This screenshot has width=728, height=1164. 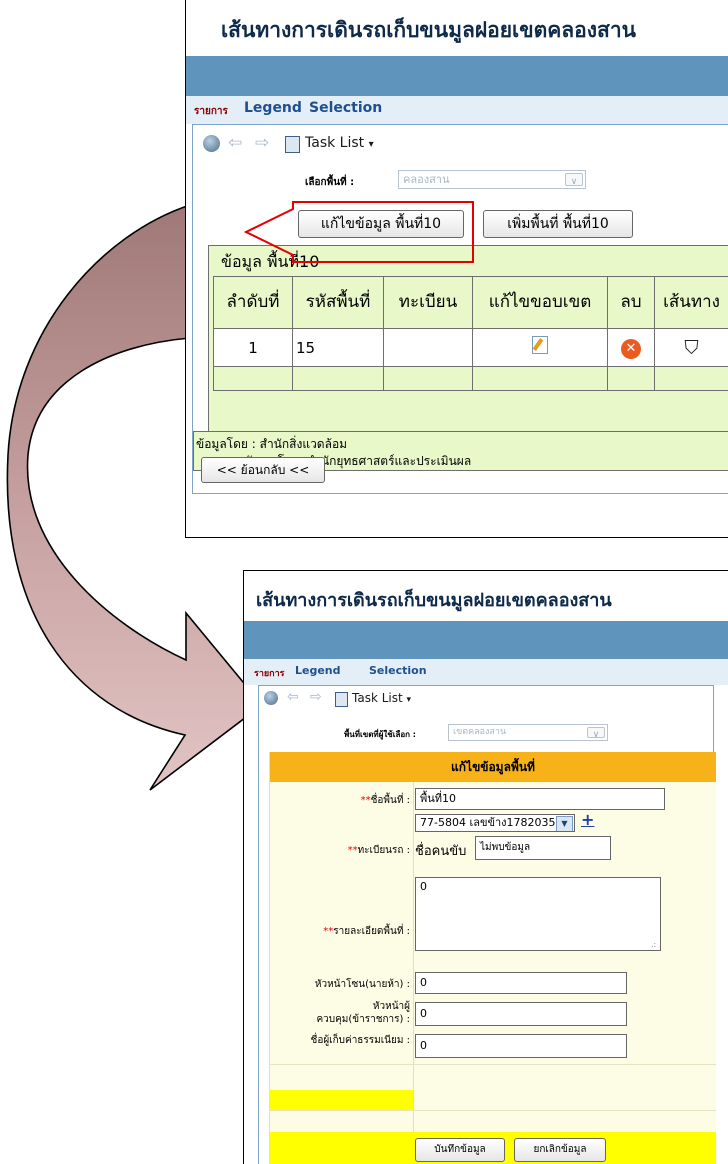 I want to click on driver-label: ชื่อคนขับ, so click(x=441, y=851).